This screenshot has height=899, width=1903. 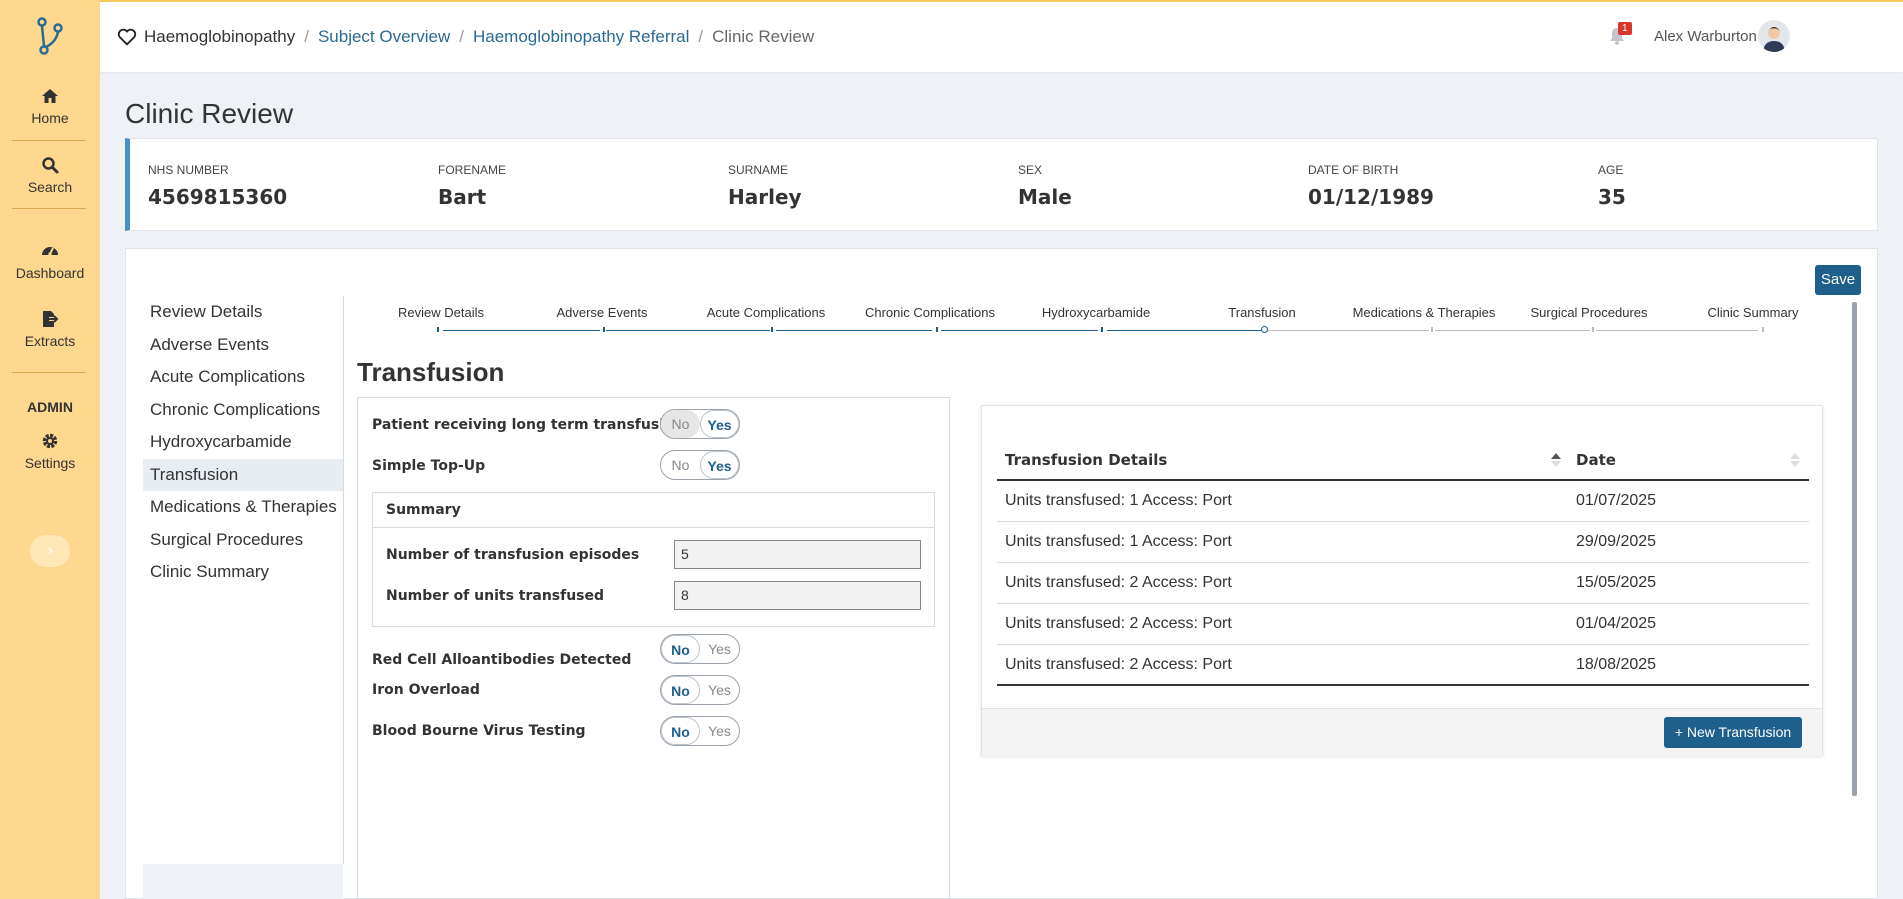 I want to click on section-nav-footer, so click(x=243, y=881).